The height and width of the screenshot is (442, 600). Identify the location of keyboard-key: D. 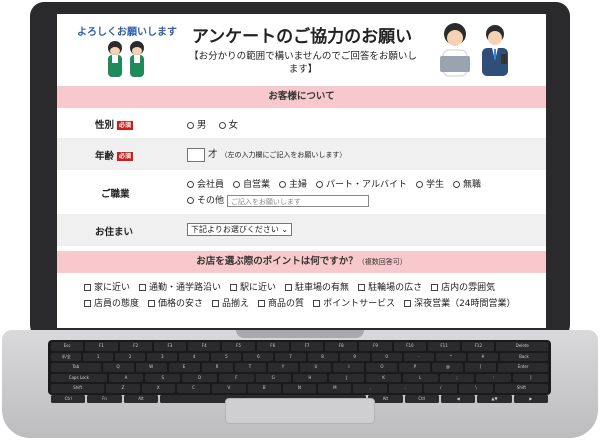
(199, 377).